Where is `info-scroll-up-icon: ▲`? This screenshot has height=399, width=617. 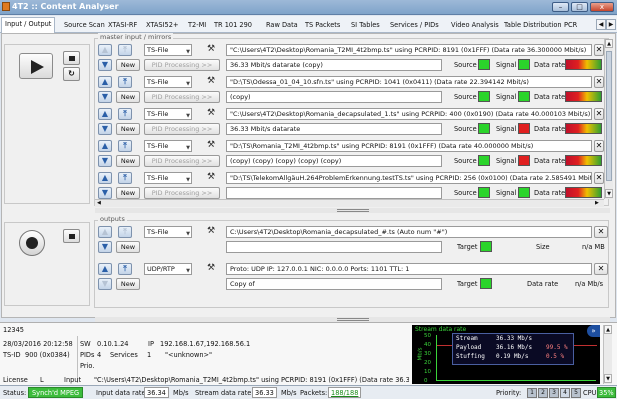
info-scroll-up-icon: ▲ is located at coordinates (608, 329).